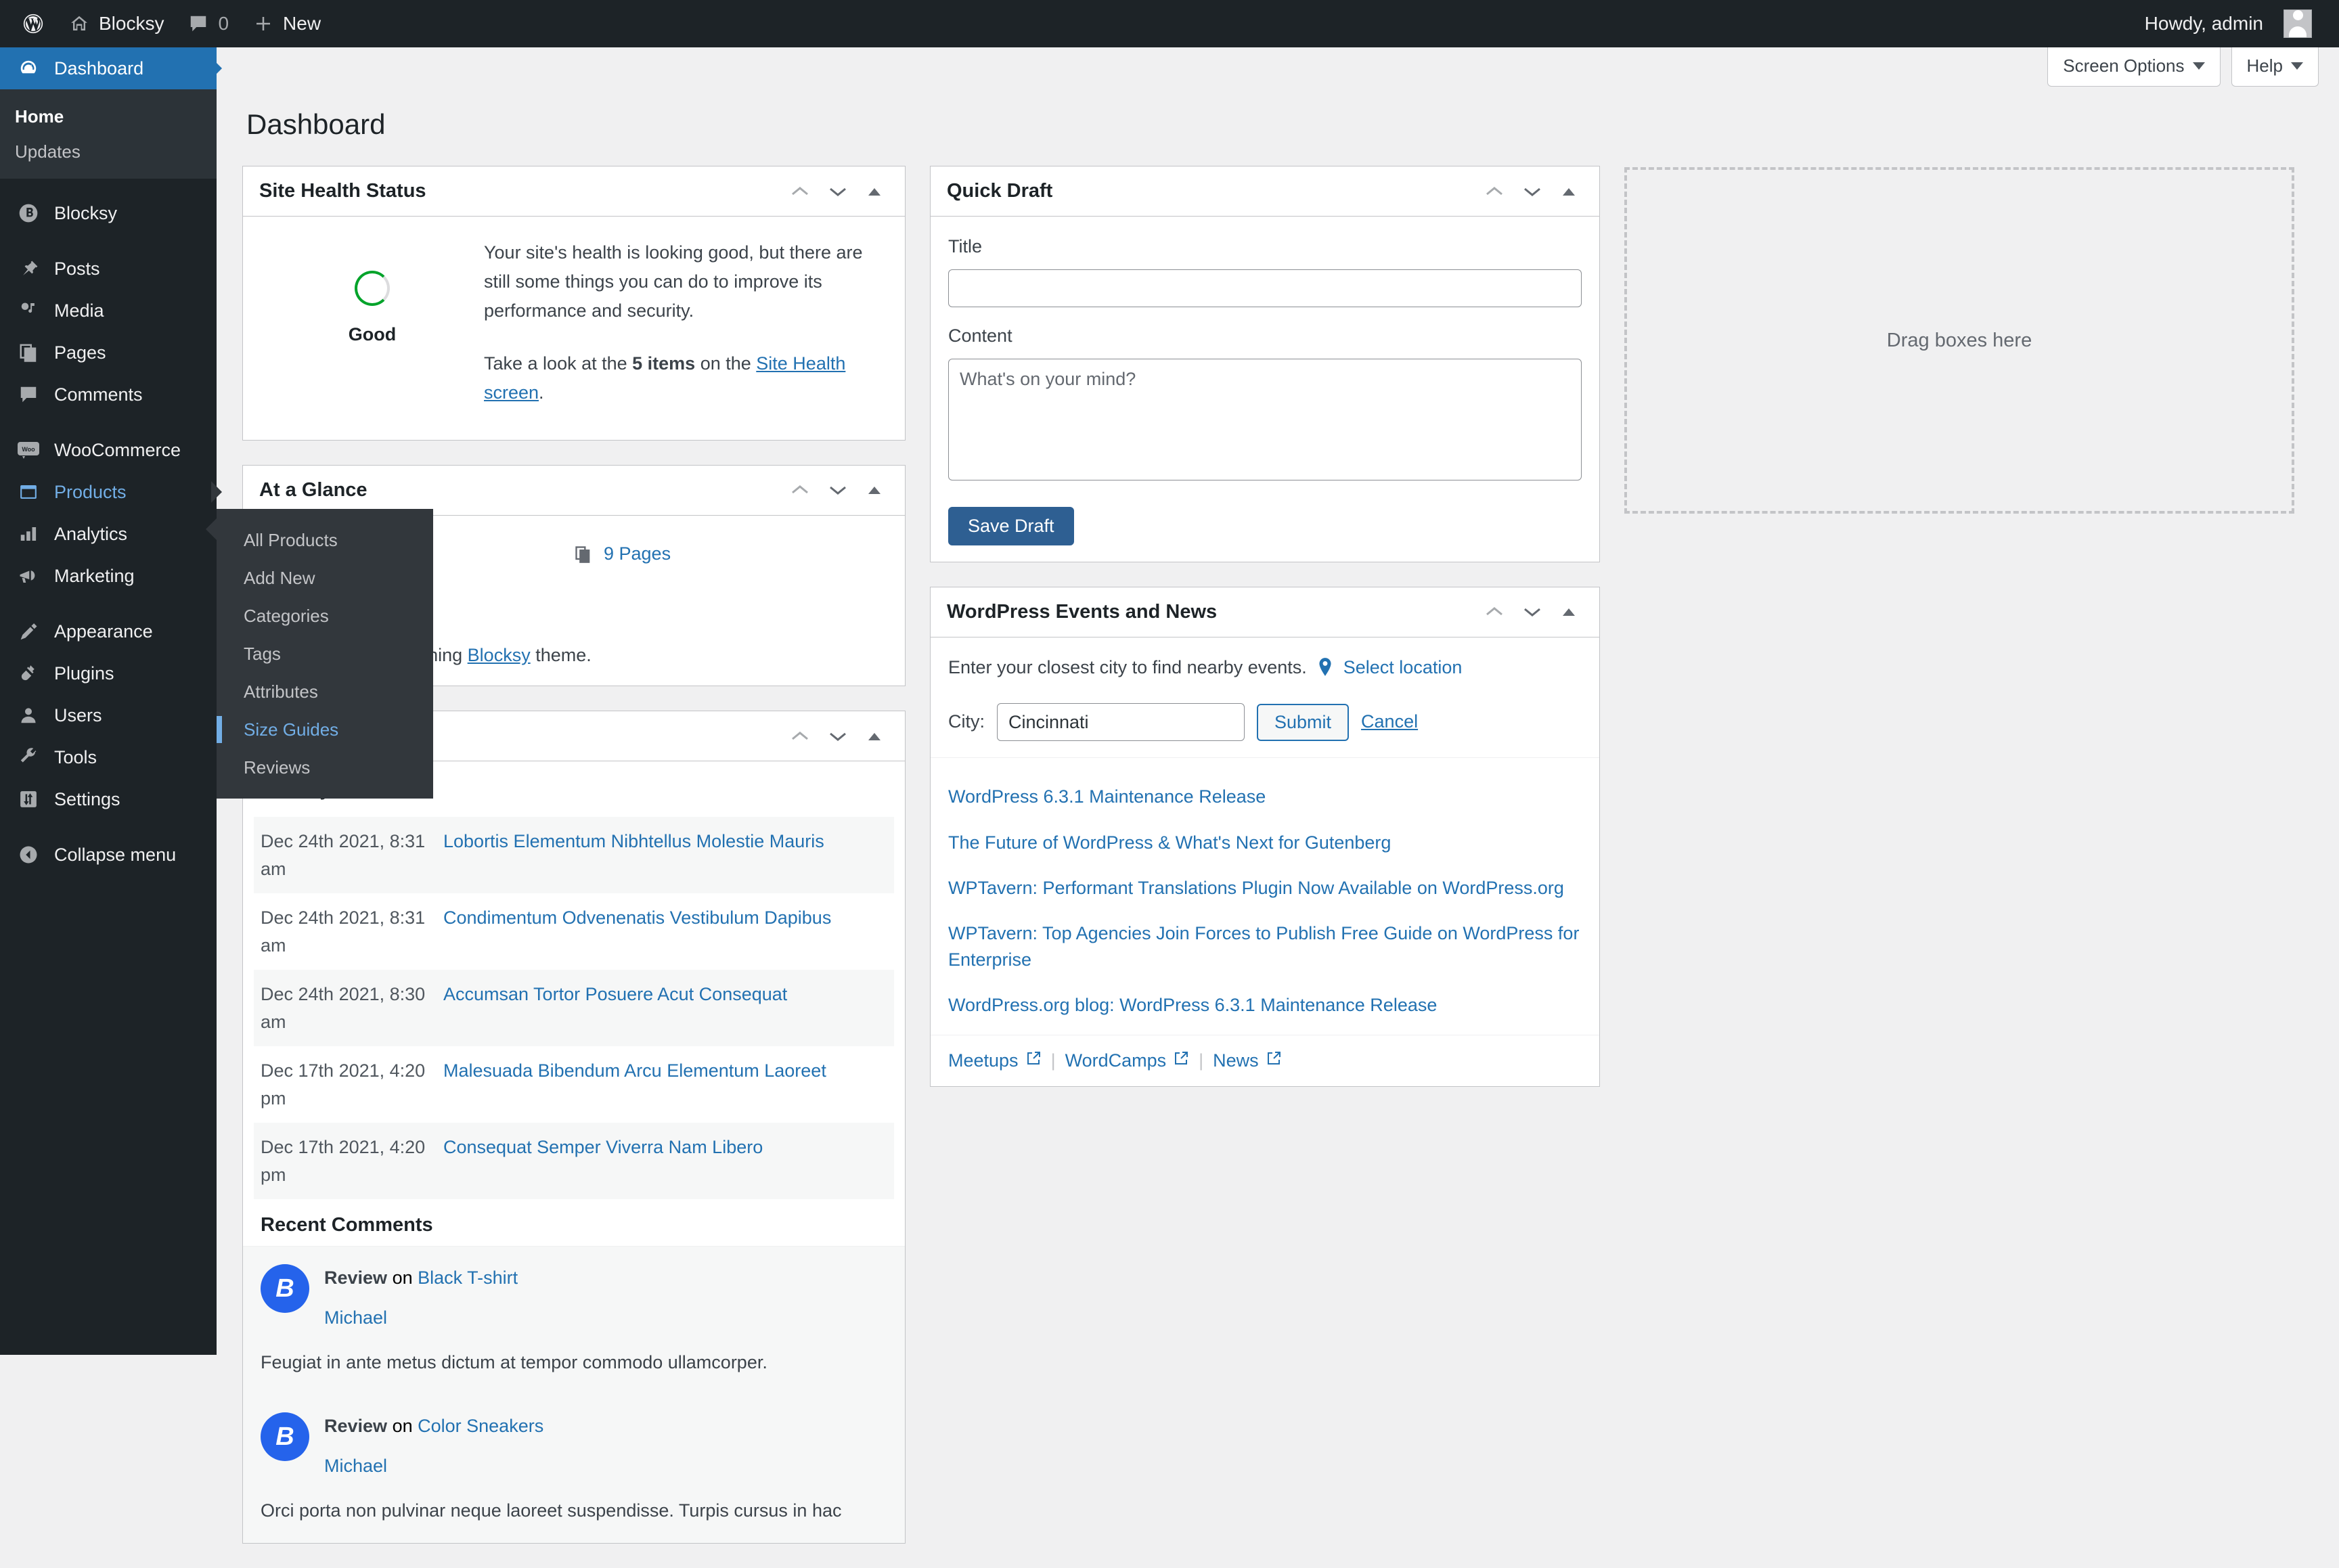  I want to click on wp-logo-menu, so click(33, 24).